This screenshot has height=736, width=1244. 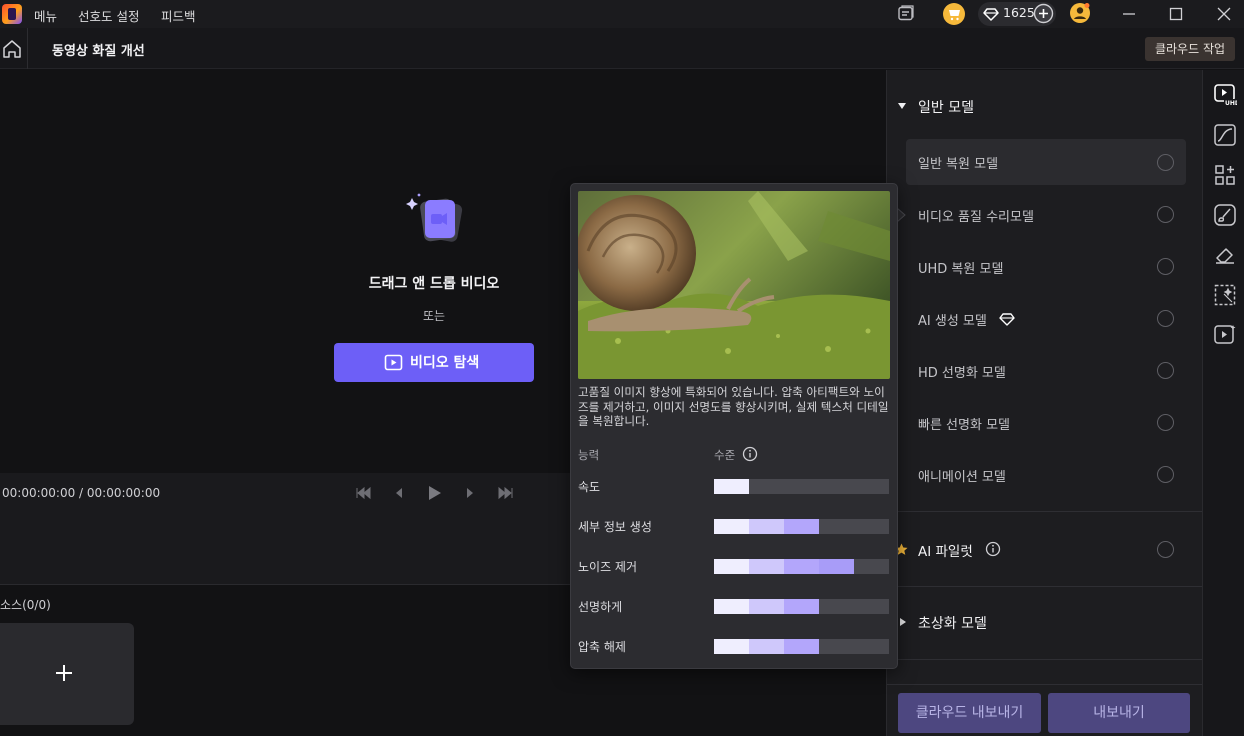 I want to click on radio-hd-sharpen, so click(x=1165, y=370).